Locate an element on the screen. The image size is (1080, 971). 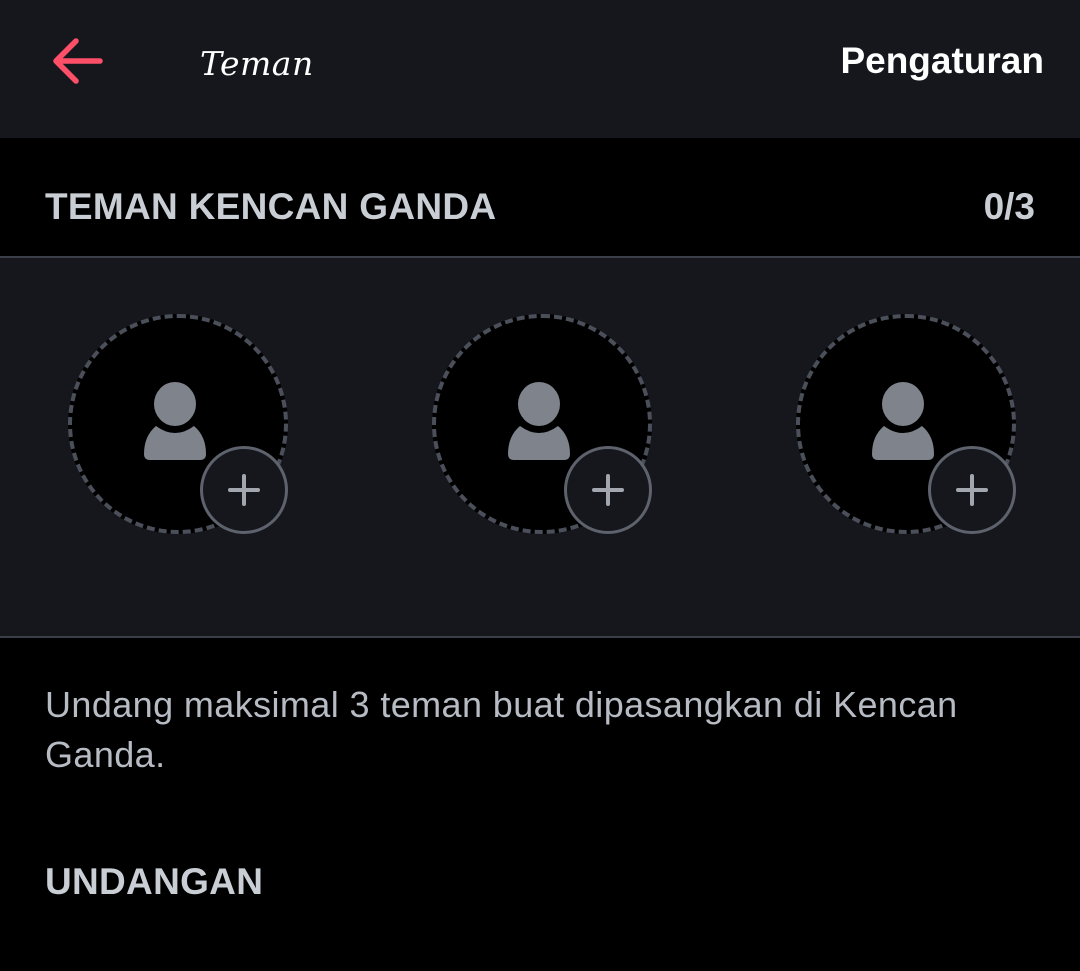
back-button is located at coordinates (77, 61).